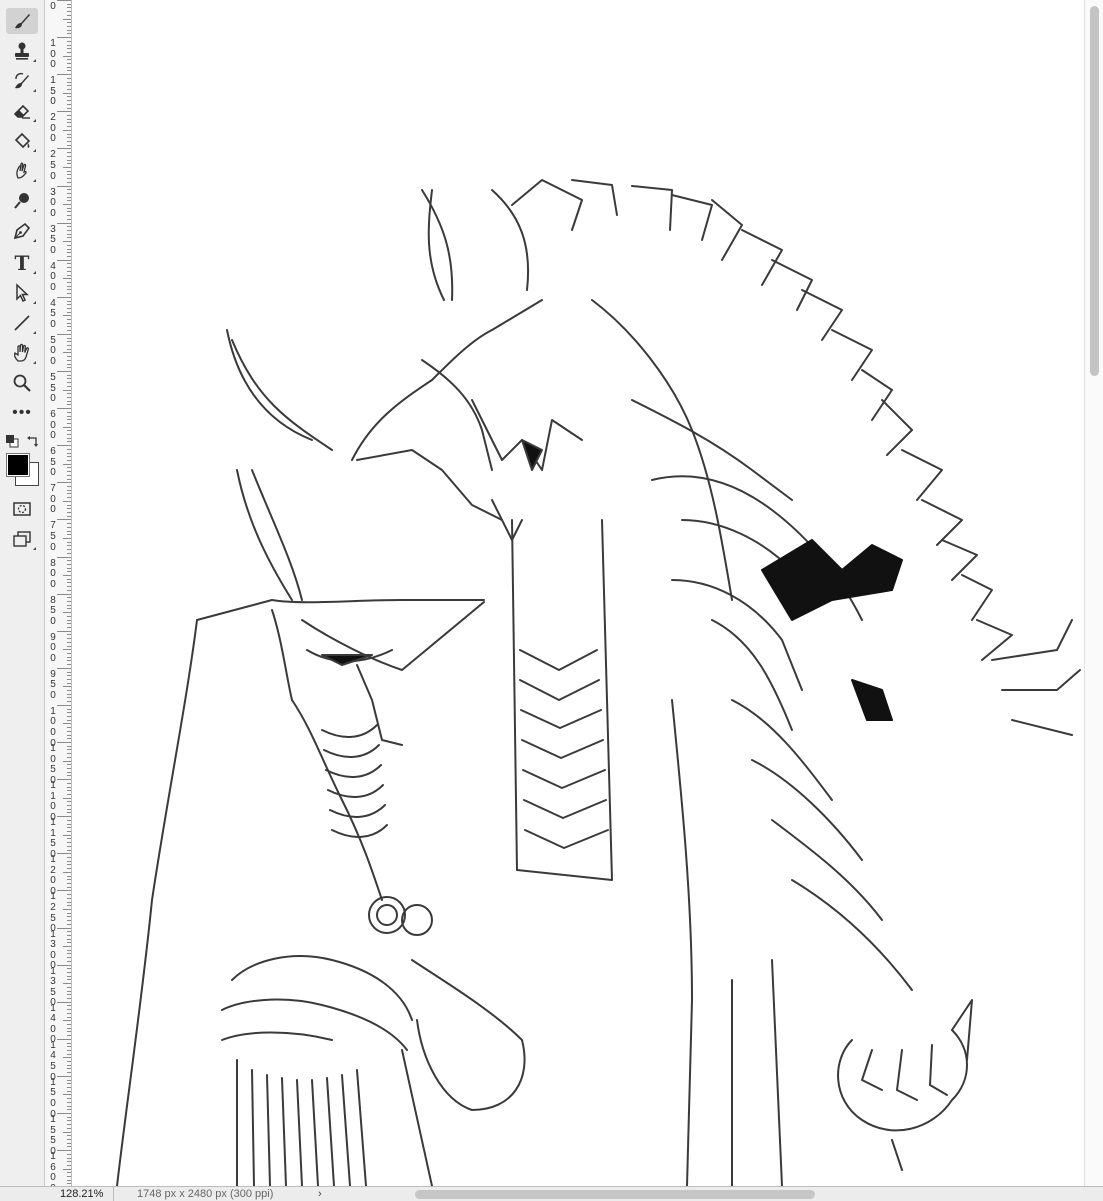 The image size is (1103, 1201). Describe the element at coordinates (22, 51) in the screenshot. I see `clone-stamp-tool` at that location.